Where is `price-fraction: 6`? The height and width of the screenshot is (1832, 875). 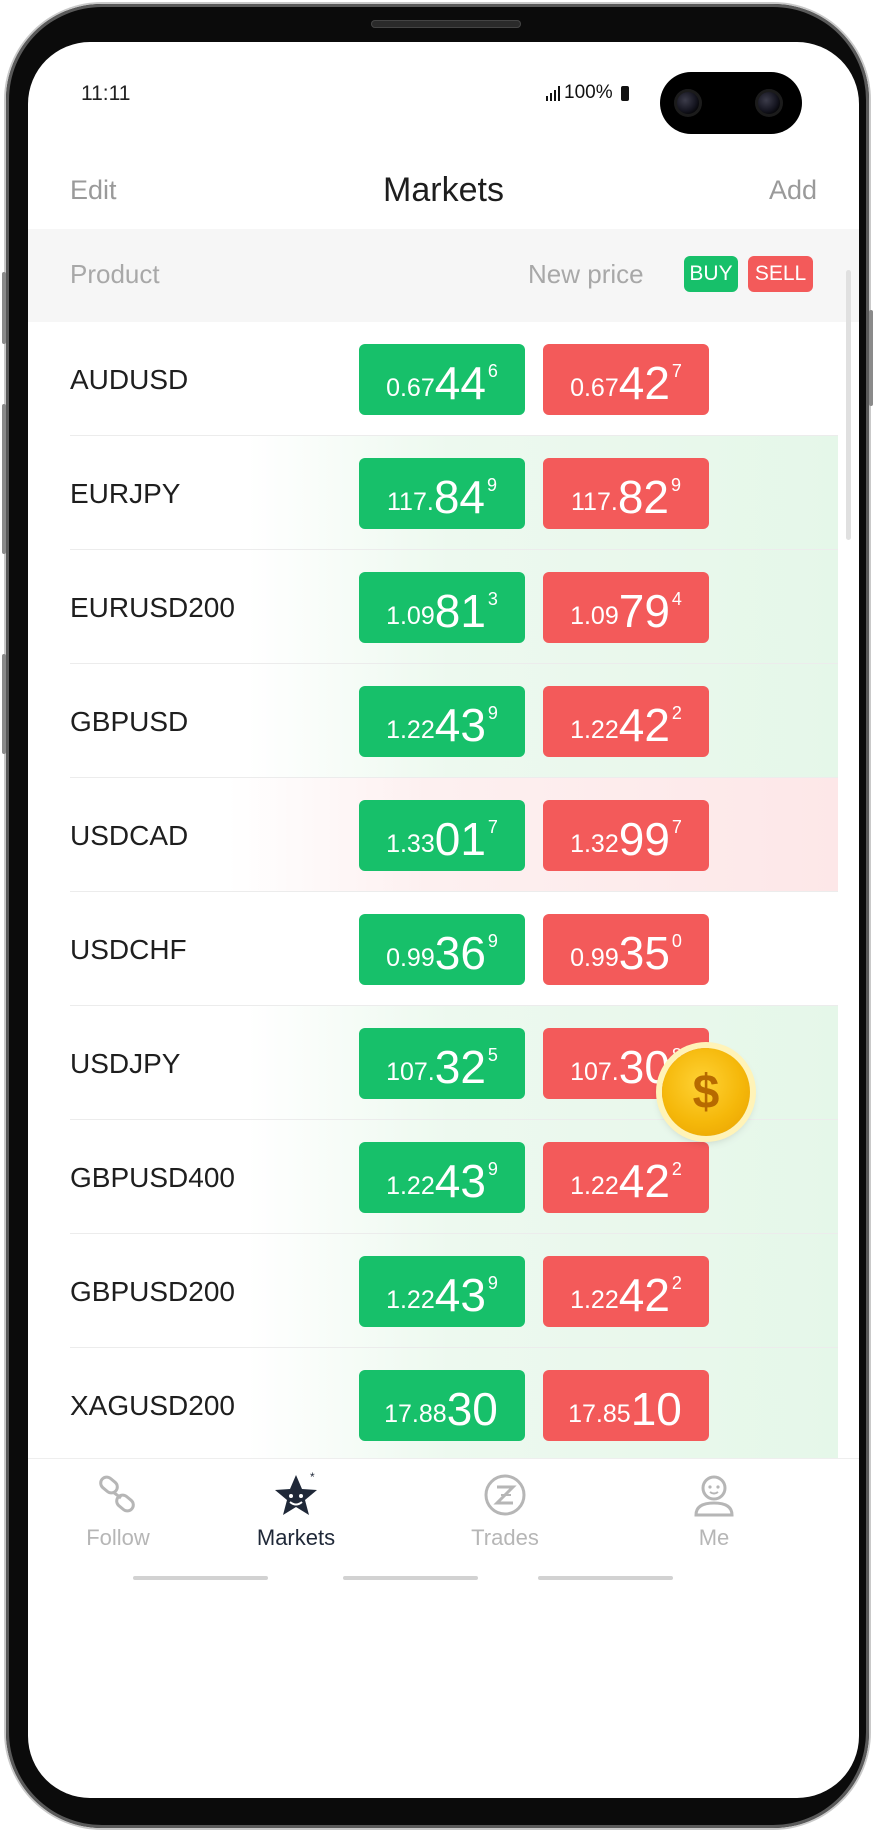
price-fraction: 6 is located at coordinates (492, 371).